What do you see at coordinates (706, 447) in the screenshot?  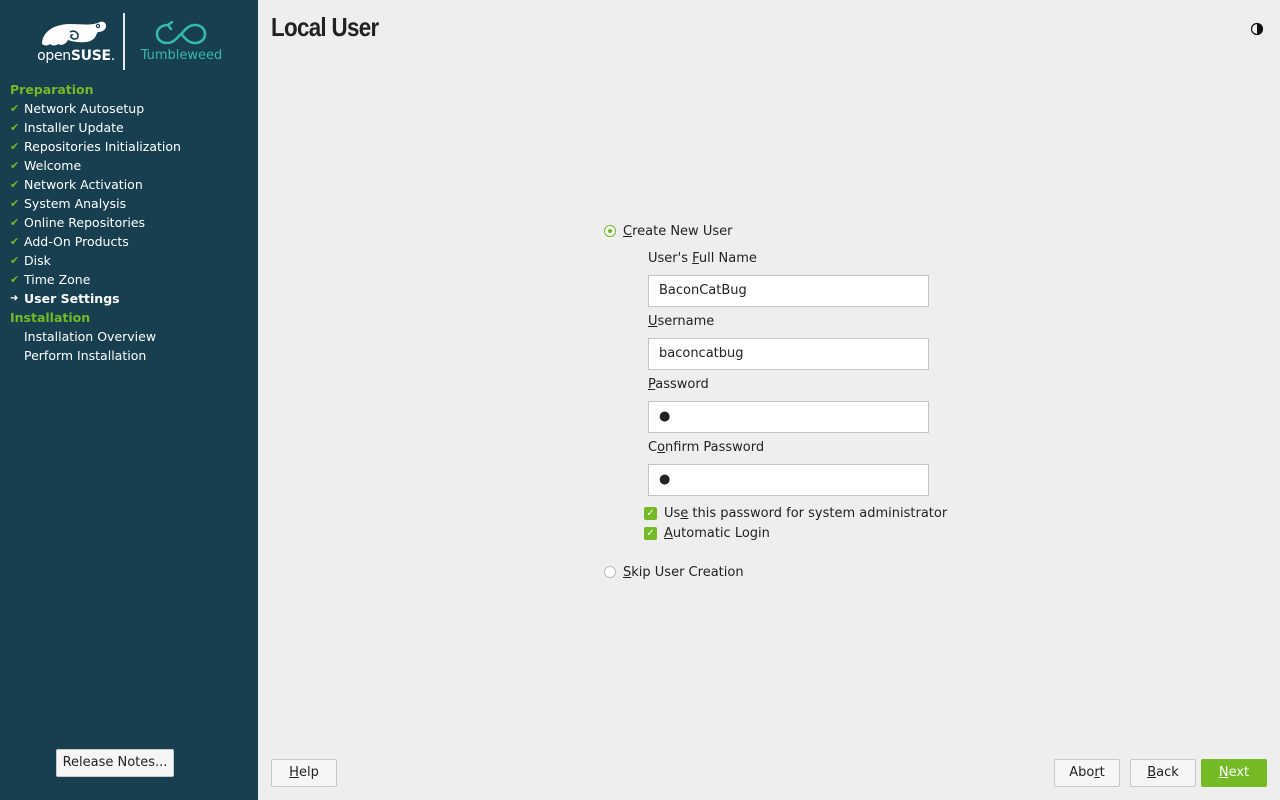 I see `confirm-password-label: Confirm Password` at bounding box center [706, 447].